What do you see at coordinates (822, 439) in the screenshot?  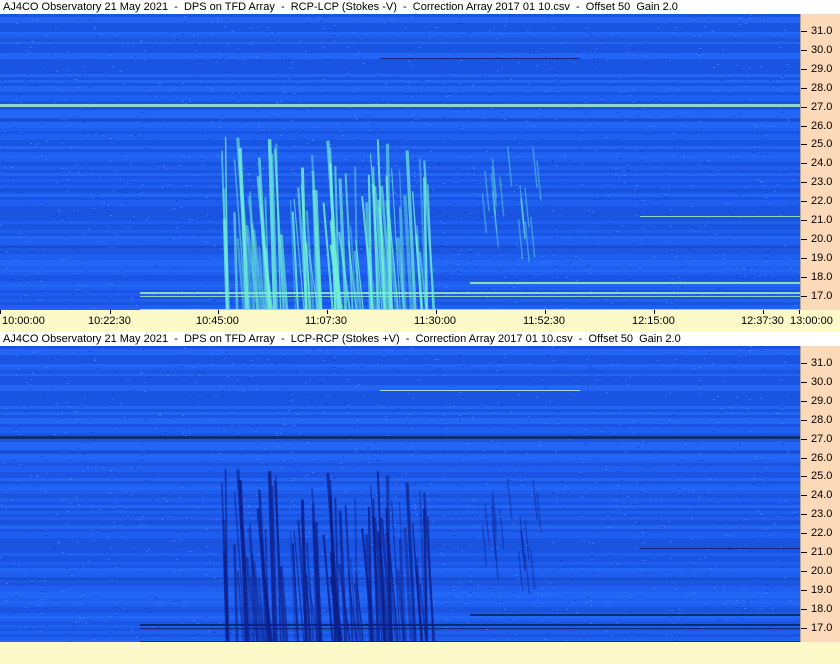 I see `y-tick-label: 27.0` at bounding box center [822, 439].